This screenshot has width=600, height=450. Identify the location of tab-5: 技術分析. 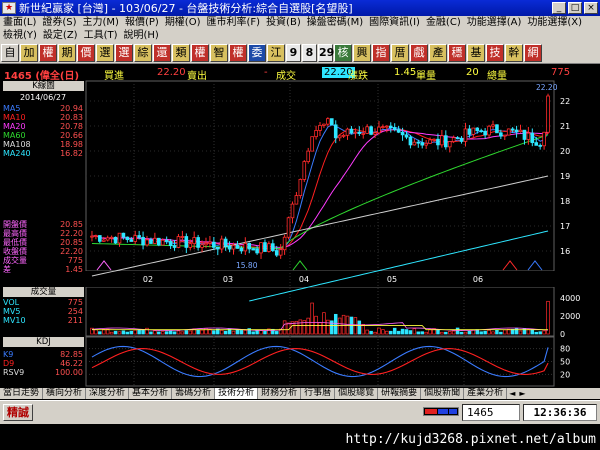
(237, 393).